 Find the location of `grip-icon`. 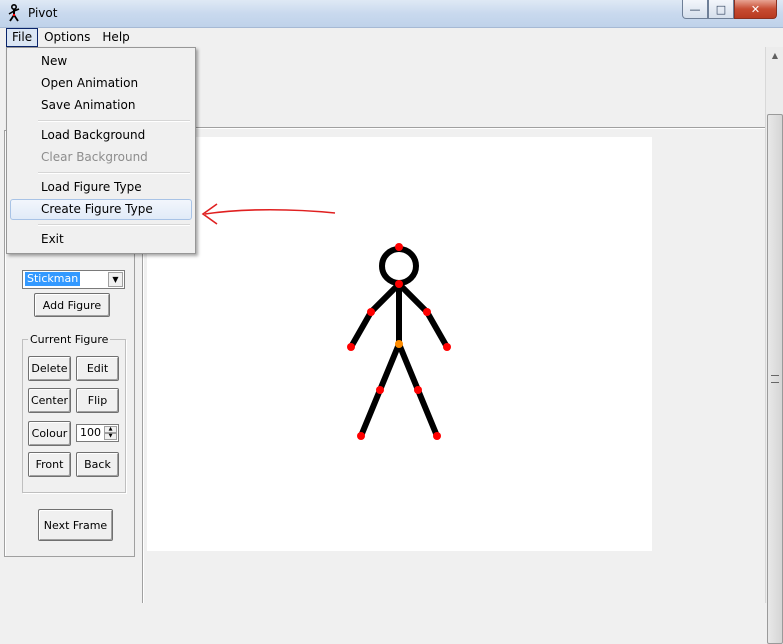

grip-icon is located at coordinates (775, 379).